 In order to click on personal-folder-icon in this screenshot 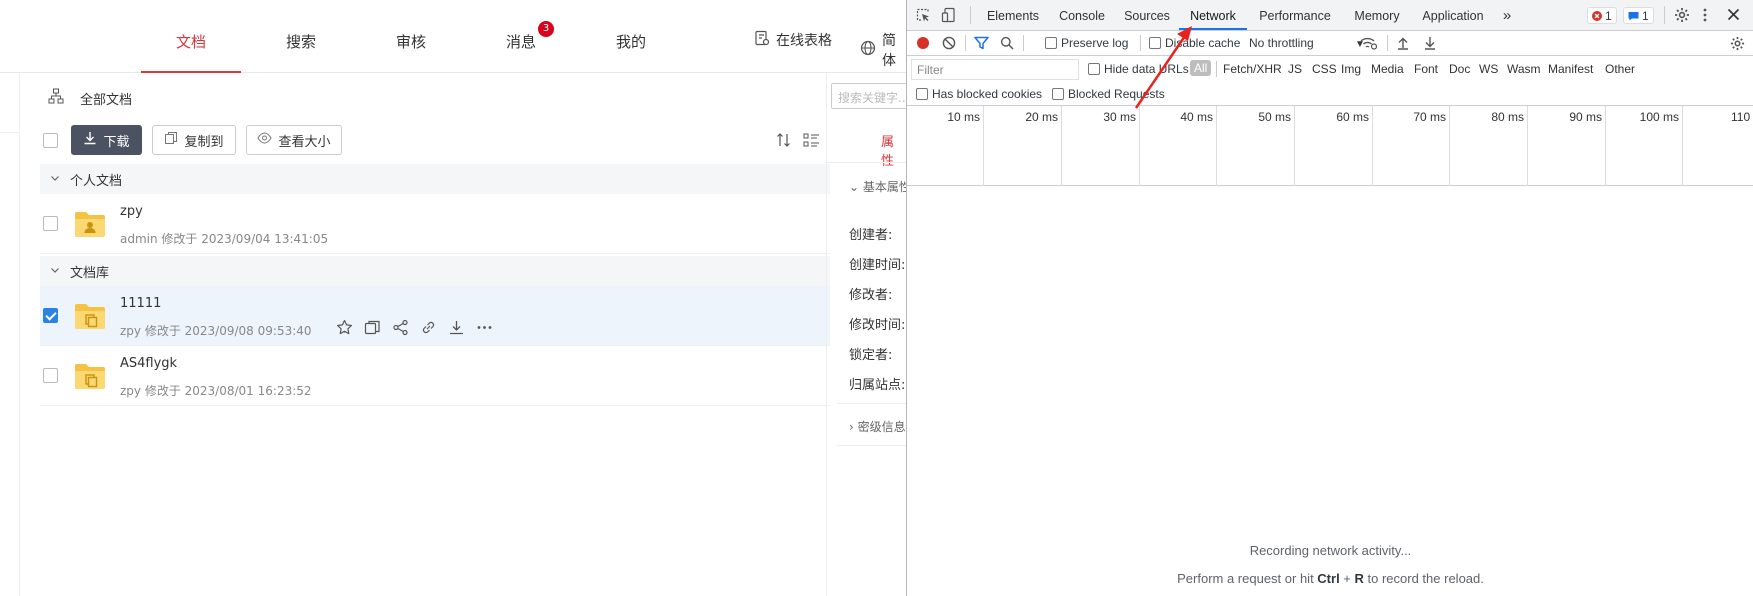, I will do `click(90, 226)`.